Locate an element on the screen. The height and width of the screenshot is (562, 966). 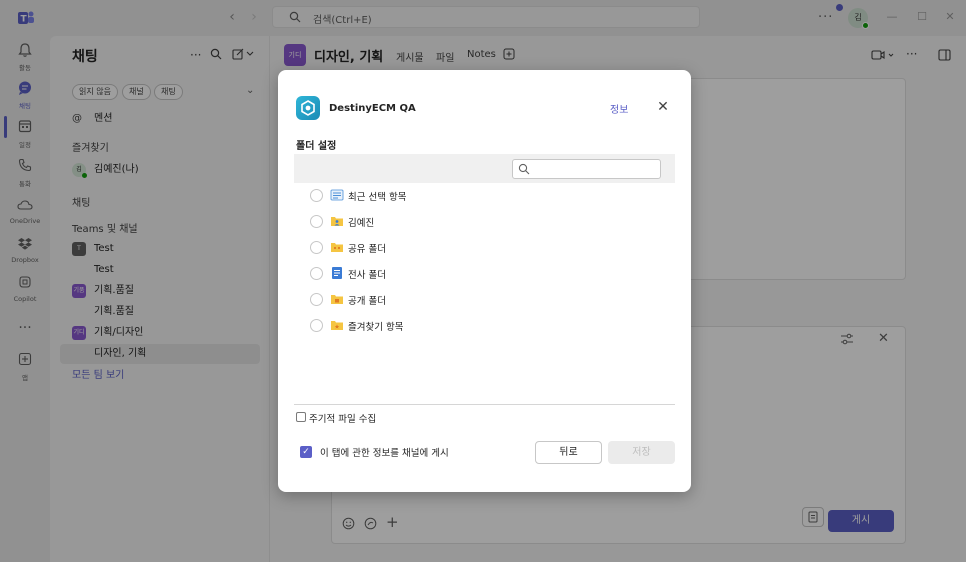
back-button: 뒤로 is located at coordinates (568, 452).